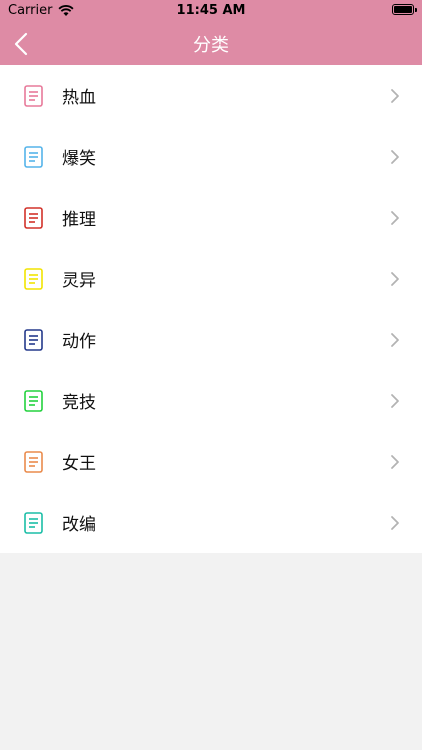  What do you see at coordinates (211, 95) in the screenshot?
I see `category-item: 热血` at bounding box center [211, 95].